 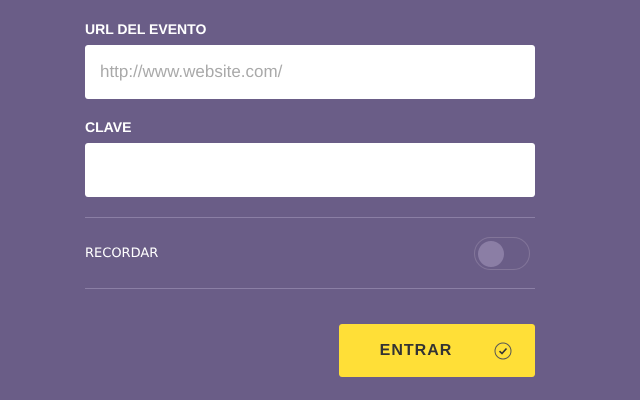 I want to click on toggle-switch, so click(x=502, y=253).